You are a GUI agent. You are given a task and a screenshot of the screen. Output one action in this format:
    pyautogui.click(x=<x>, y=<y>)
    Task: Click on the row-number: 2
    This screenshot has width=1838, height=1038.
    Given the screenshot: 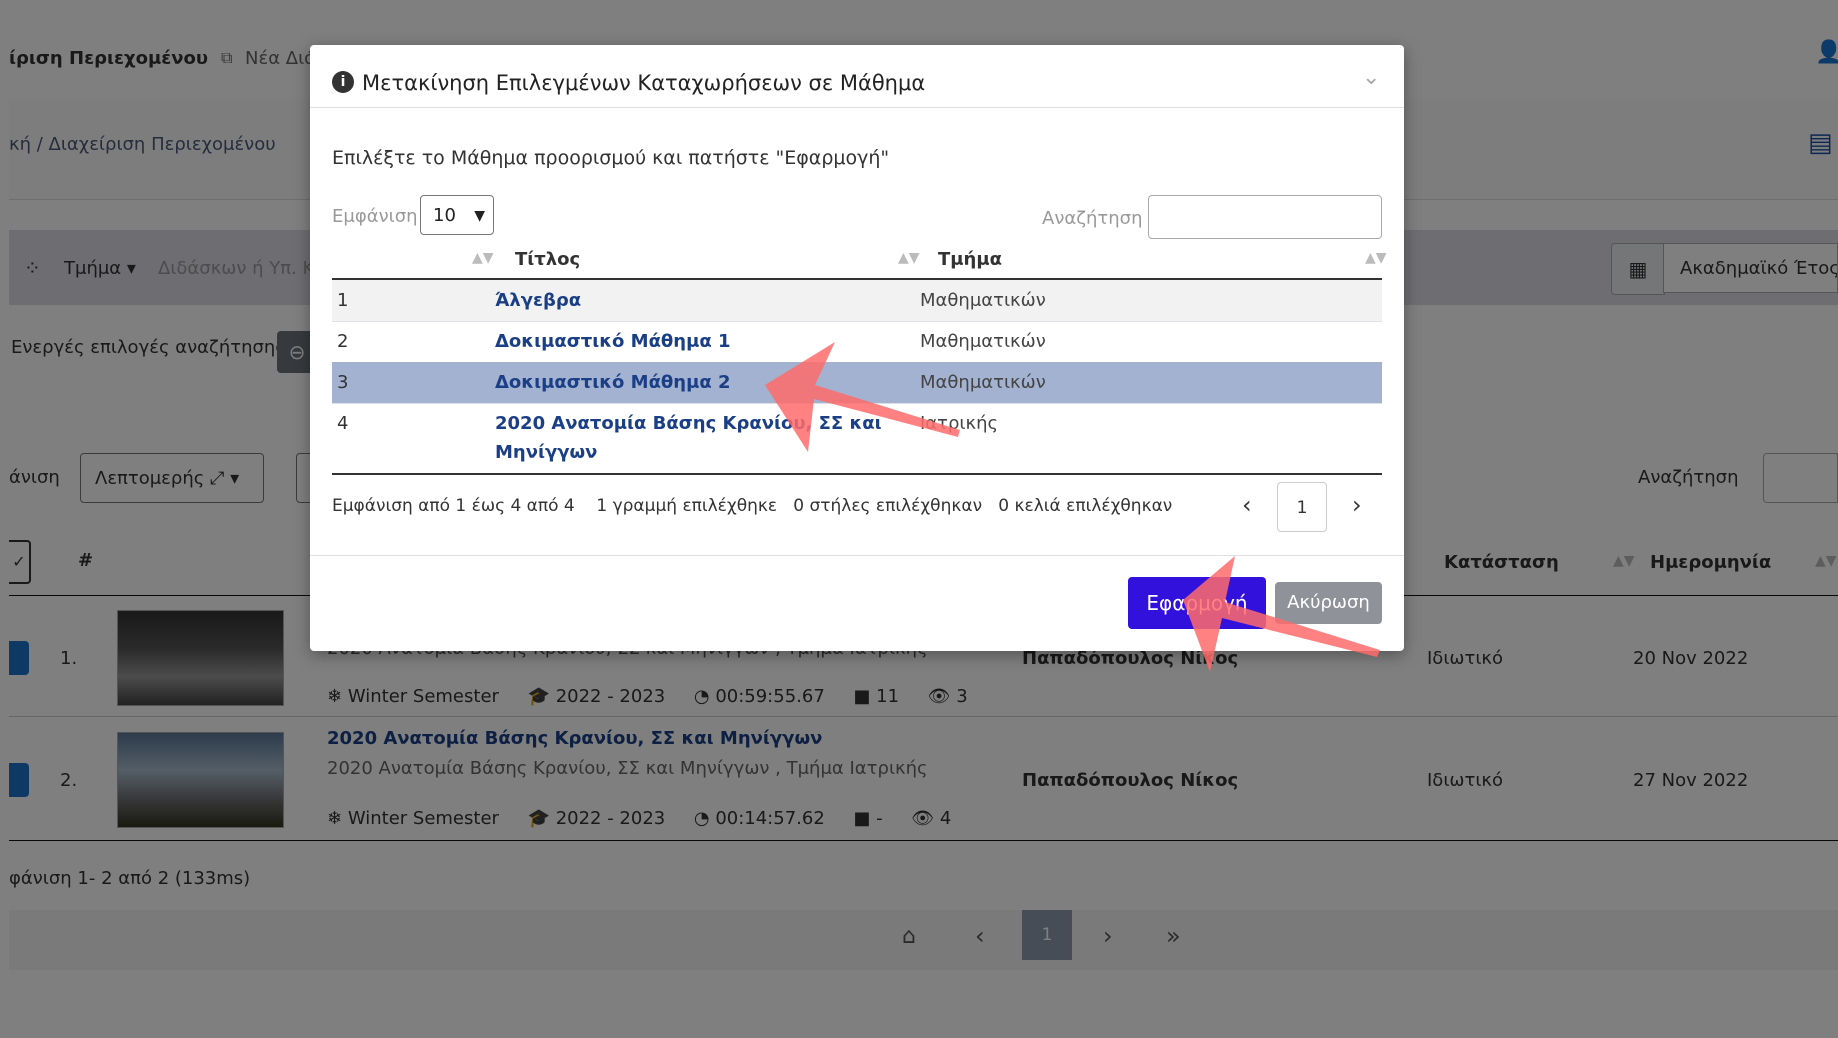 What is the action you would take?
    pyautogui.click(x=343, y=341)
    